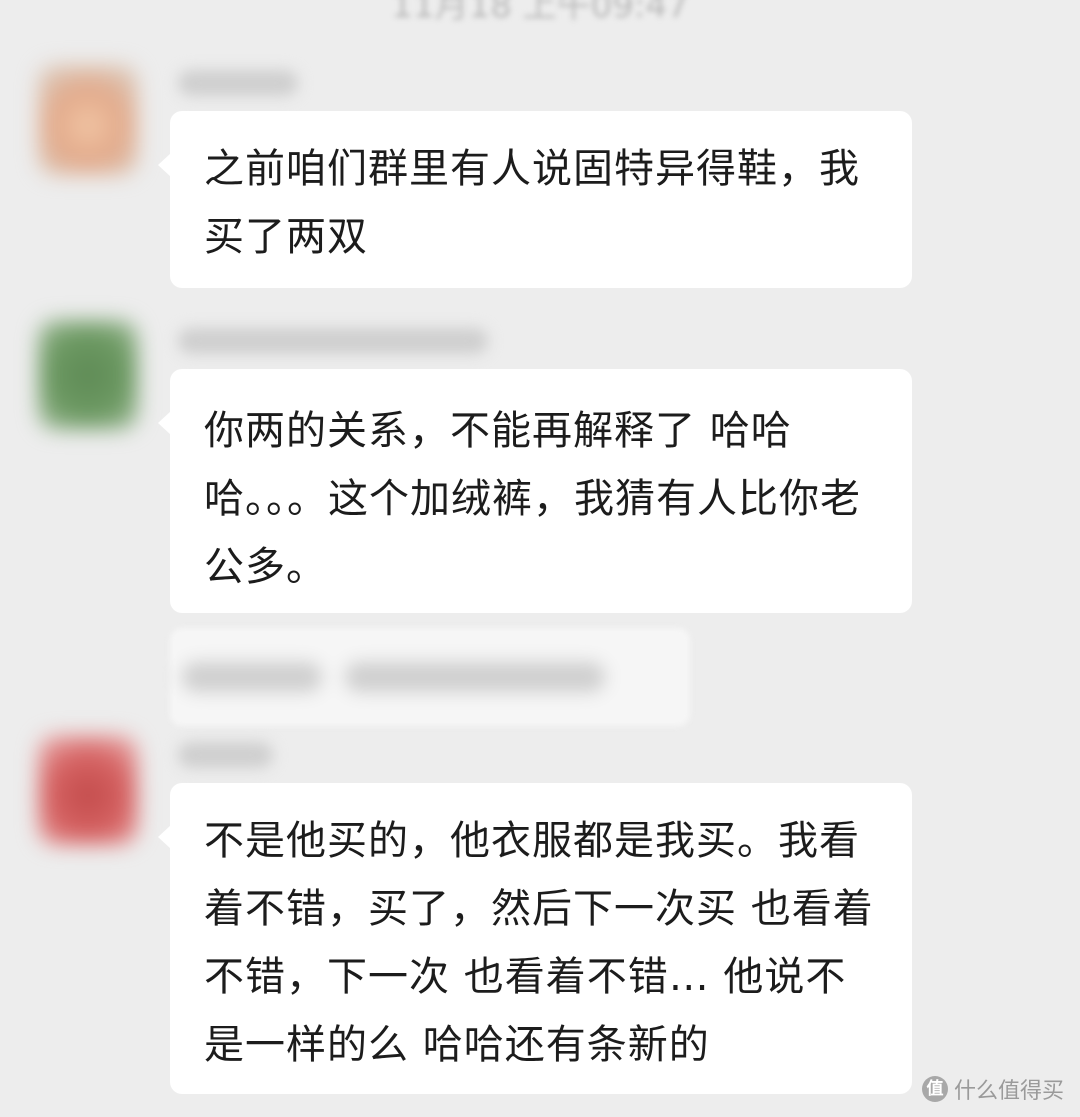 Image resolution: width=1080 pixels, height=1117 pixels. Describe the element at coordinates (934, 1089) in the screenshot. I see `smzdm-logo-icon: 值` at that location.